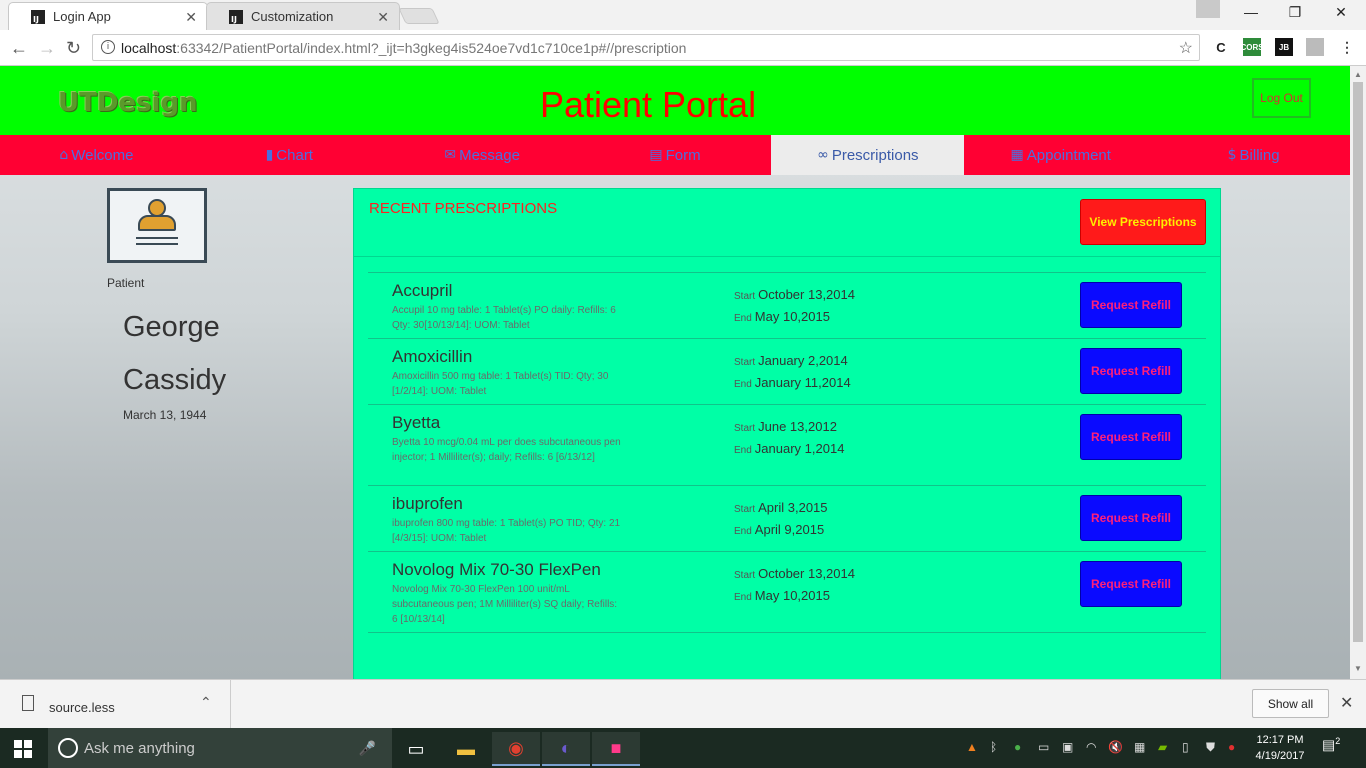 The width and height of the screenshot is (1366, 768). What do you see at coordinates (1091, 747) in the screenshot?
I see `wifi-icon: ◠` at bounding box center [1091, 747].